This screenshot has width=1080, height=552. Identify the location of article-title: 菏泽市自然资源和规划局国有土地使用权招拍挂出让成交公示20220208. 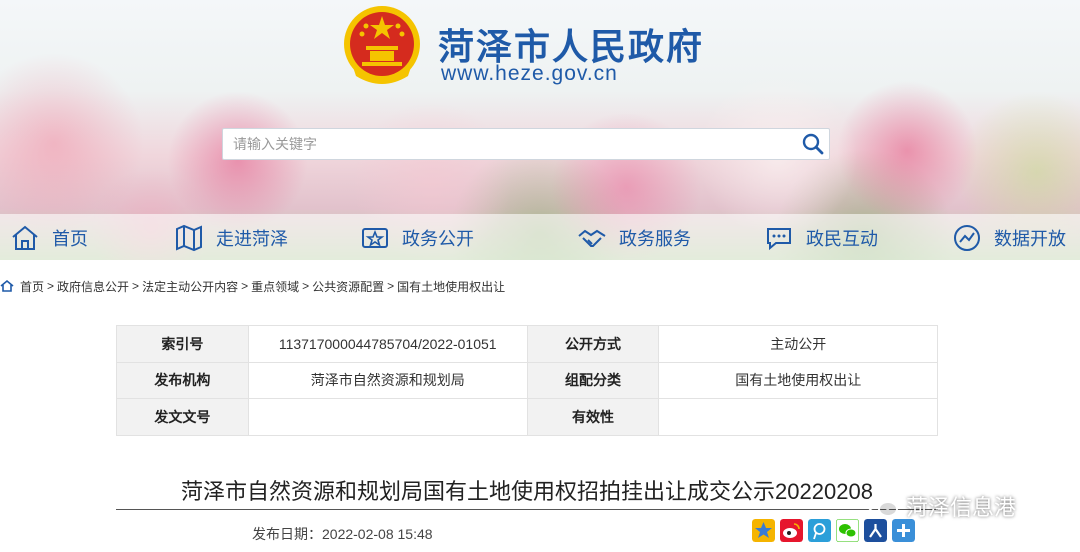
(527, 491).